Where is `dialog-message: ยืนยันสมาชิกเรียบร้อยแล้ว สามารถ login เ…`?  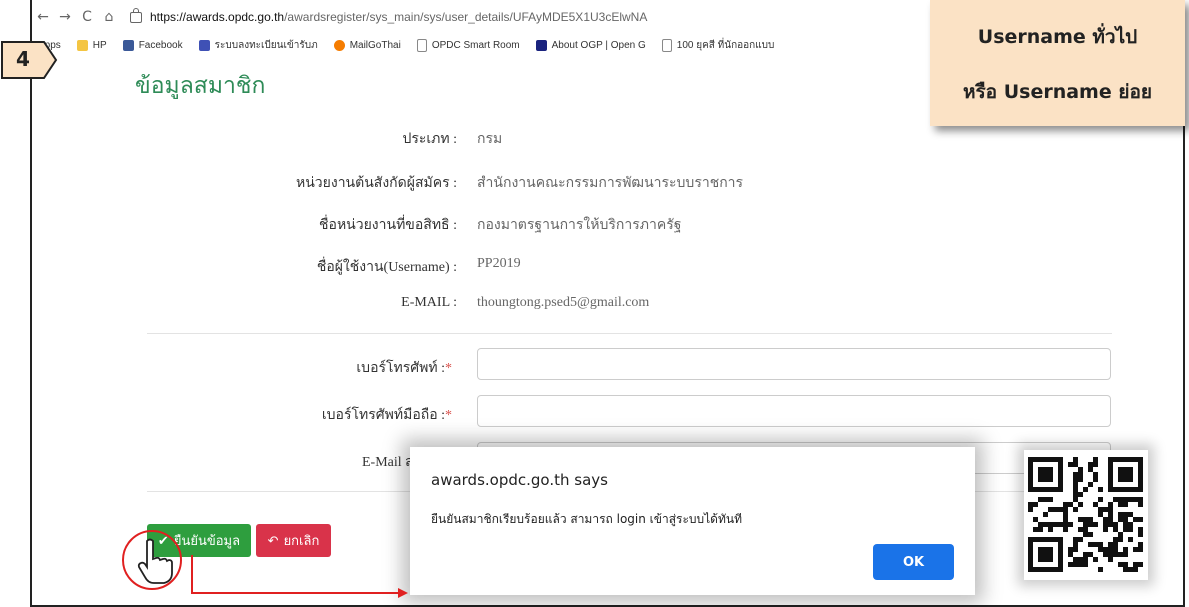
dialog-message: ยืนยันสมาชิกเรียบร้อยแล้ว สามารถ login เ… is located at coordinates (586, 519).